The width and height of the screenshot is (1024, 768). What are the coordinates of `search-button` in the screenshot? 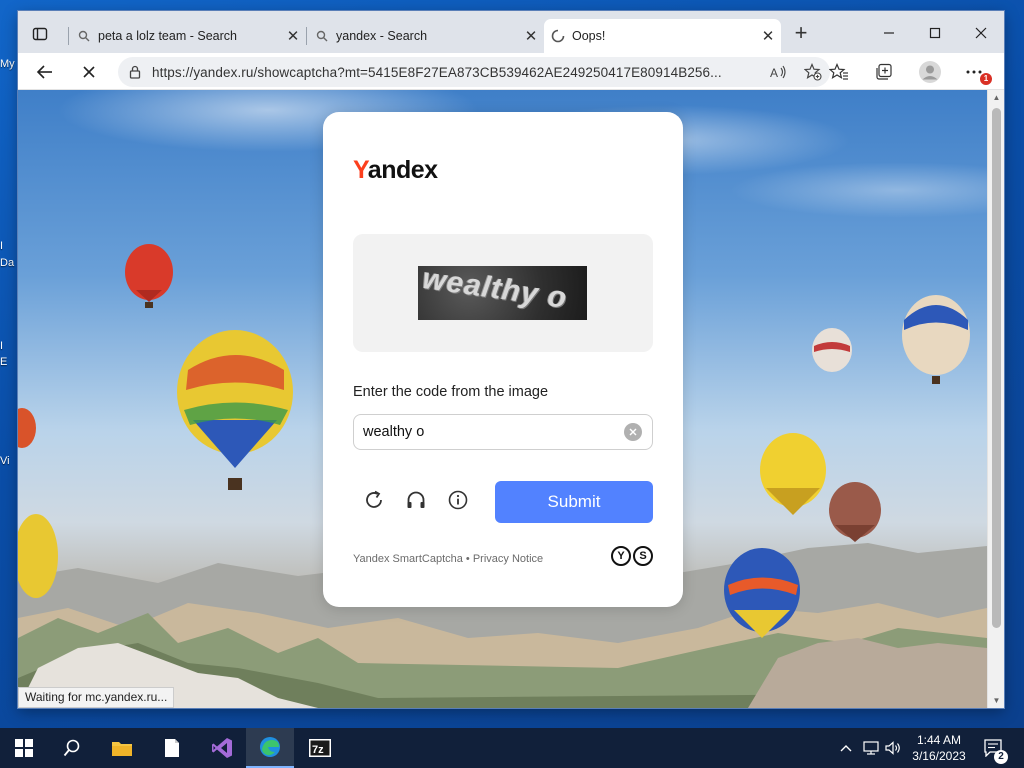 It's located at (72, 748).